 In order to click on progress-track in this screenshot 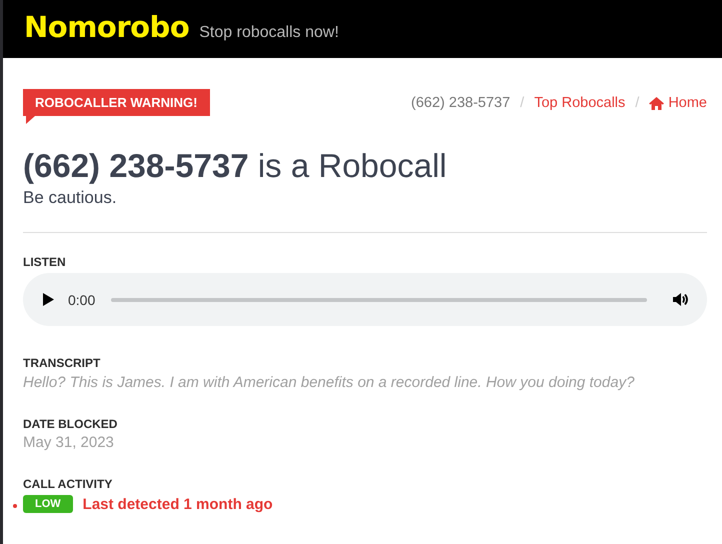, I will do `click(379, 300)`.